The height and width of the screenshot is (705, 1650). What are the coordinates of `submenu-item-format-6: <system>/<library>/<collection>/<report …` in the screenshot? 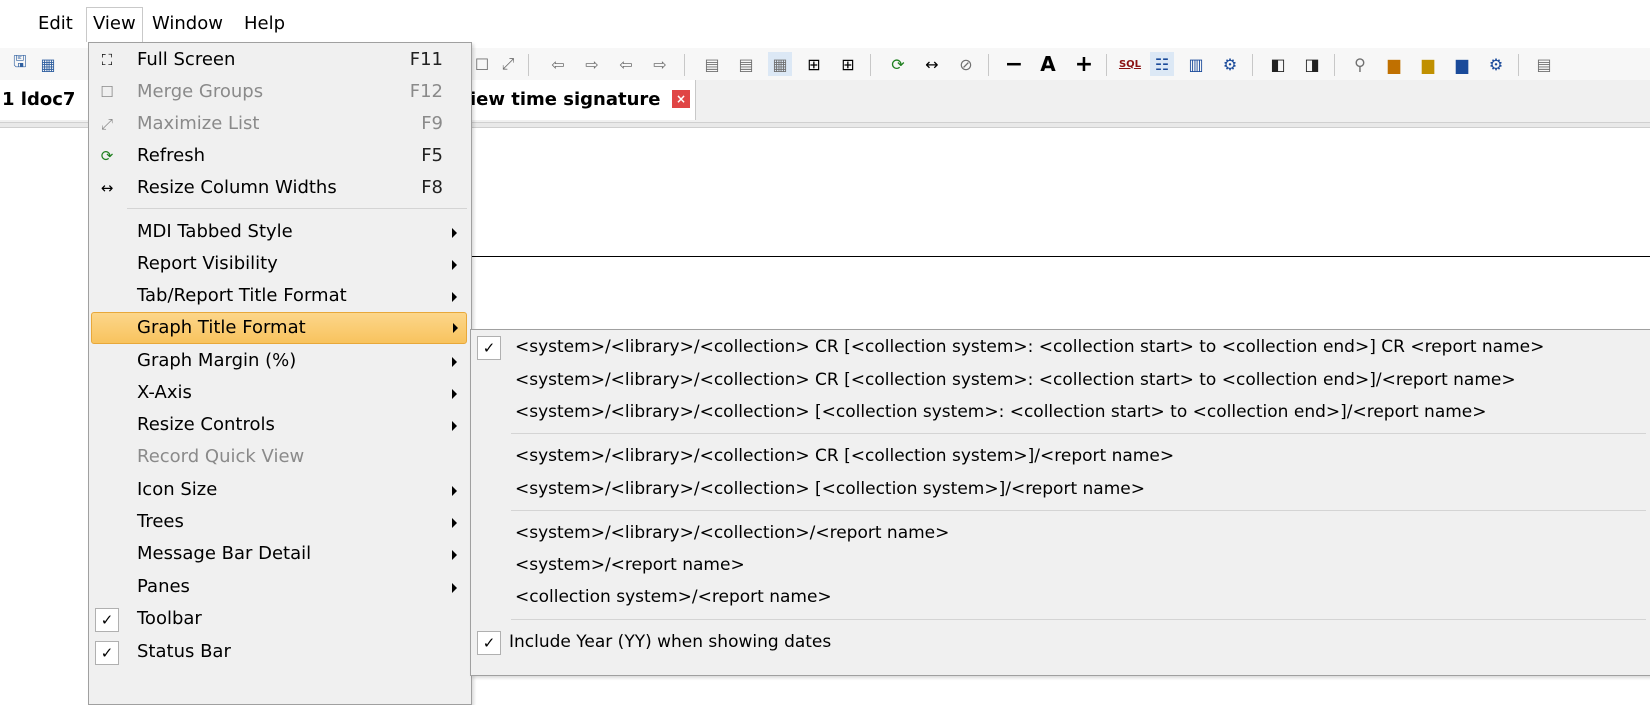 It's located at (1058, 533).